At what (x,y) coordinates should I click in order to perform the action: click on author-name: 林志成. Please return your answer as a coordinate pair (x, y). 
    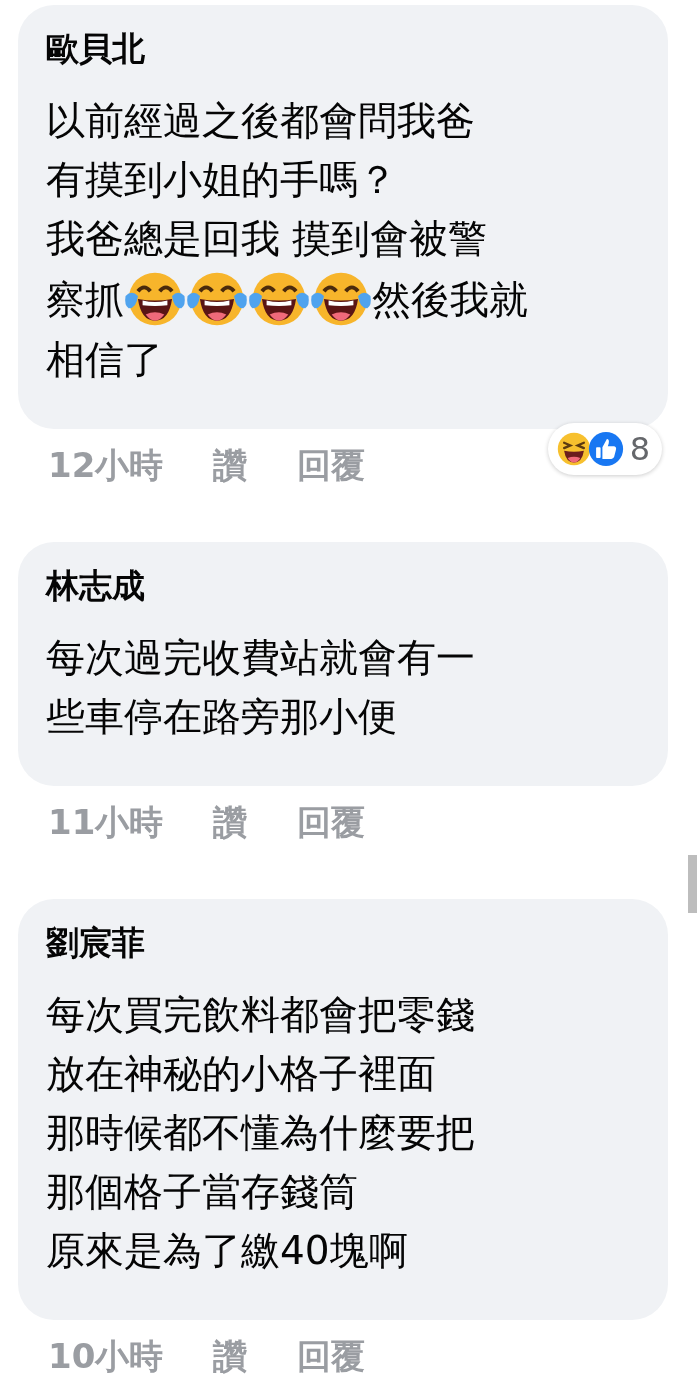
    Looking at the image, I should click on (347, 586).